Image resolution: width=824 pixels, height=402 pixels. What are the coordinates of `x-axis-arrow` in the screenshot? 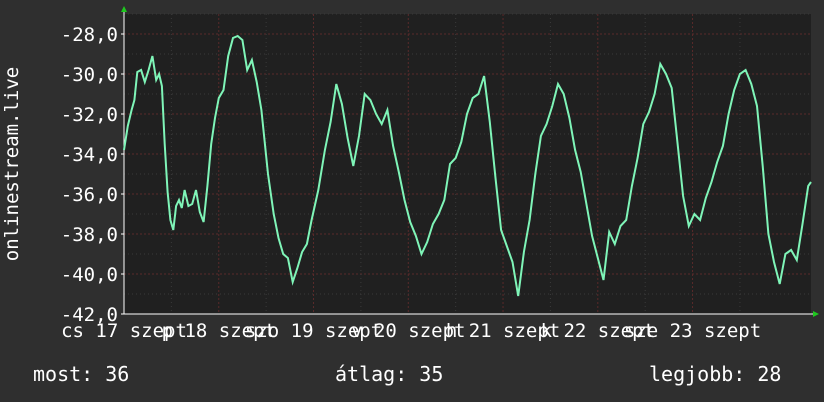 It's located at (816, 314).